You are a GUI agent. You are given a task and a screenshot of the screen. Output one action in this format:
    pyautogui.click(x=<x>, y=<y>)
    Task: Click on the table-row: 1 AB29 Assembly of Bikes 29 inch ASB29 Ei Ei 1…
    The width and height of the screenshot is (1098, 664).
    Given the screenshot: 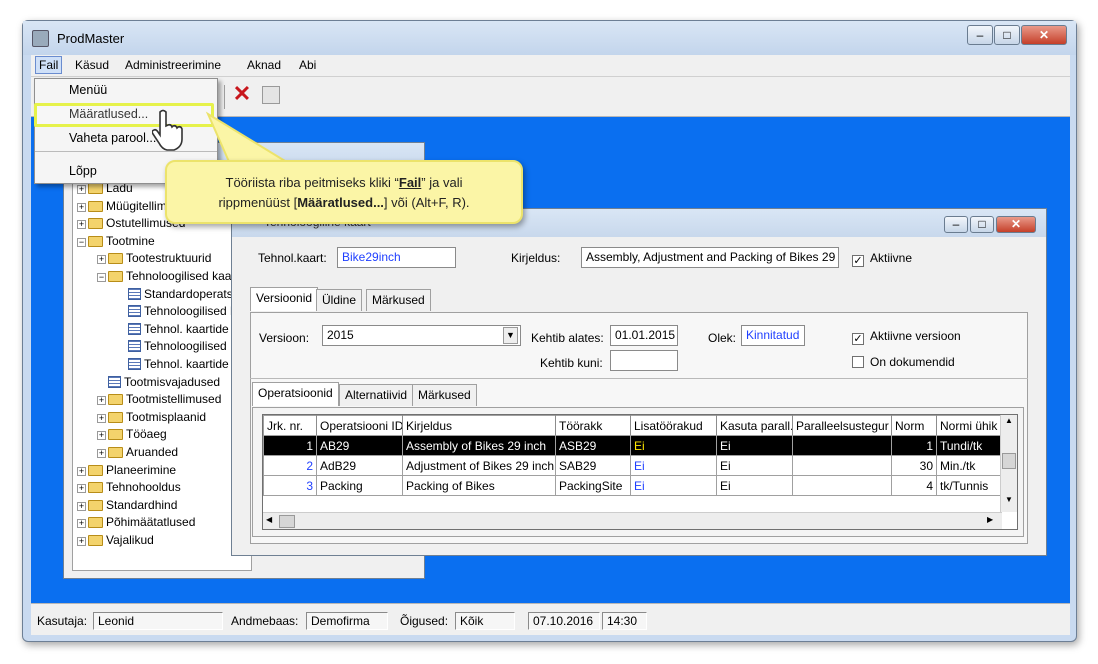 What is the action you would take?
    pyautogui.click(x=632, y=445)
    